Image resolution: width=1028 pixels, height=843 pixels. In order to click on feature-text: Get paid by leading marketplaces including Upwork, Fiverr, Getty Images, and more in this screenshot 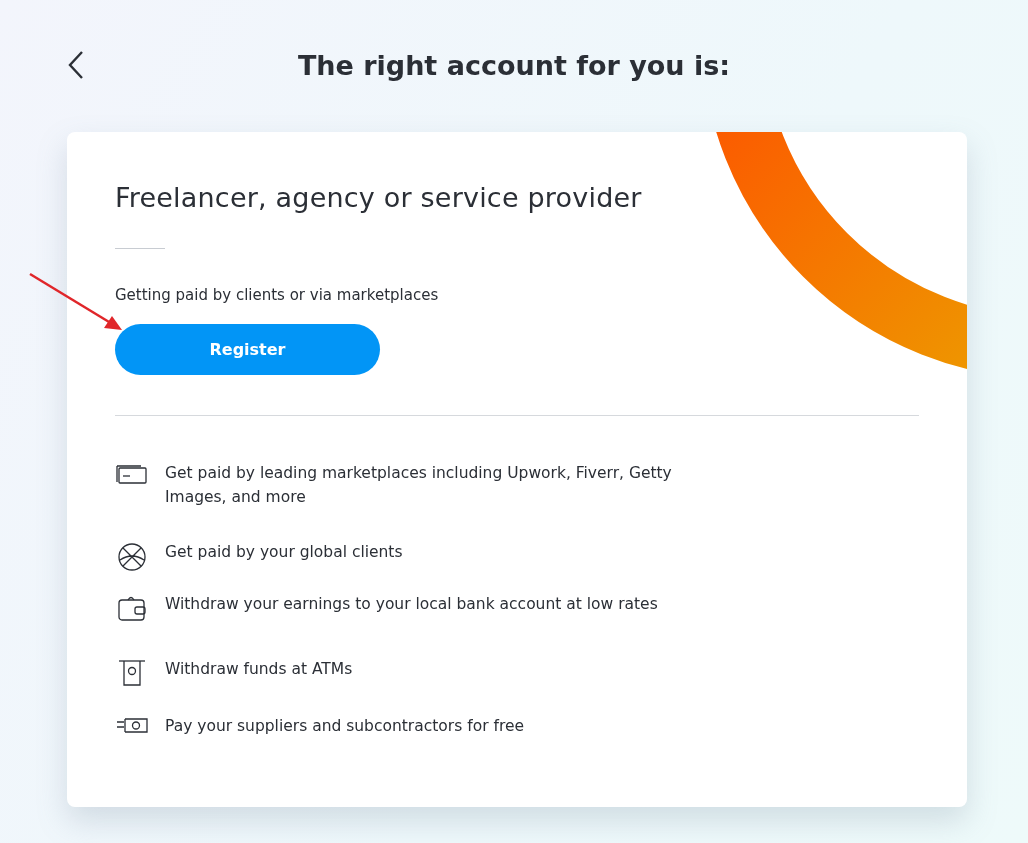, I will do `click(419, 485)`.